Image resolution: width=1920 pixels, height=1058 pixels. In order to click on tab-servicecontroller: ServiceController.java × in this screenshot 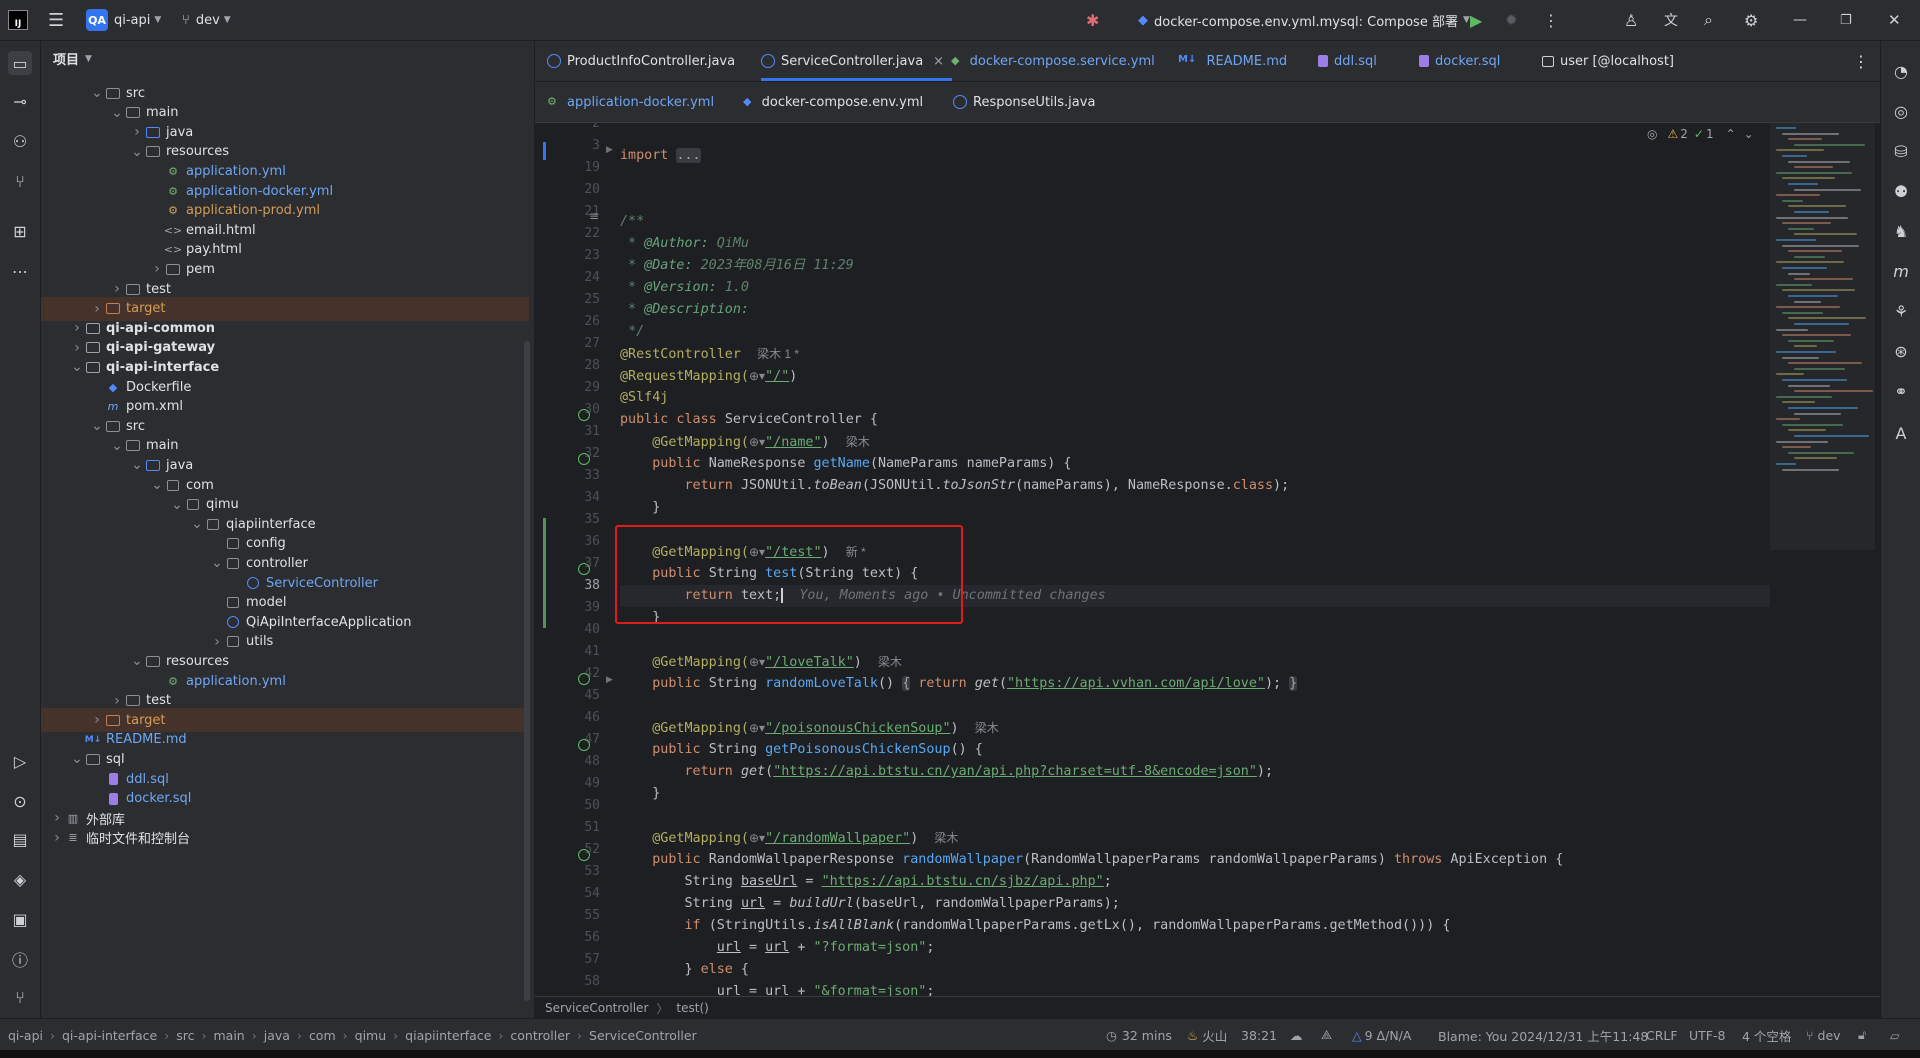, I will do `click(857, 61)`.